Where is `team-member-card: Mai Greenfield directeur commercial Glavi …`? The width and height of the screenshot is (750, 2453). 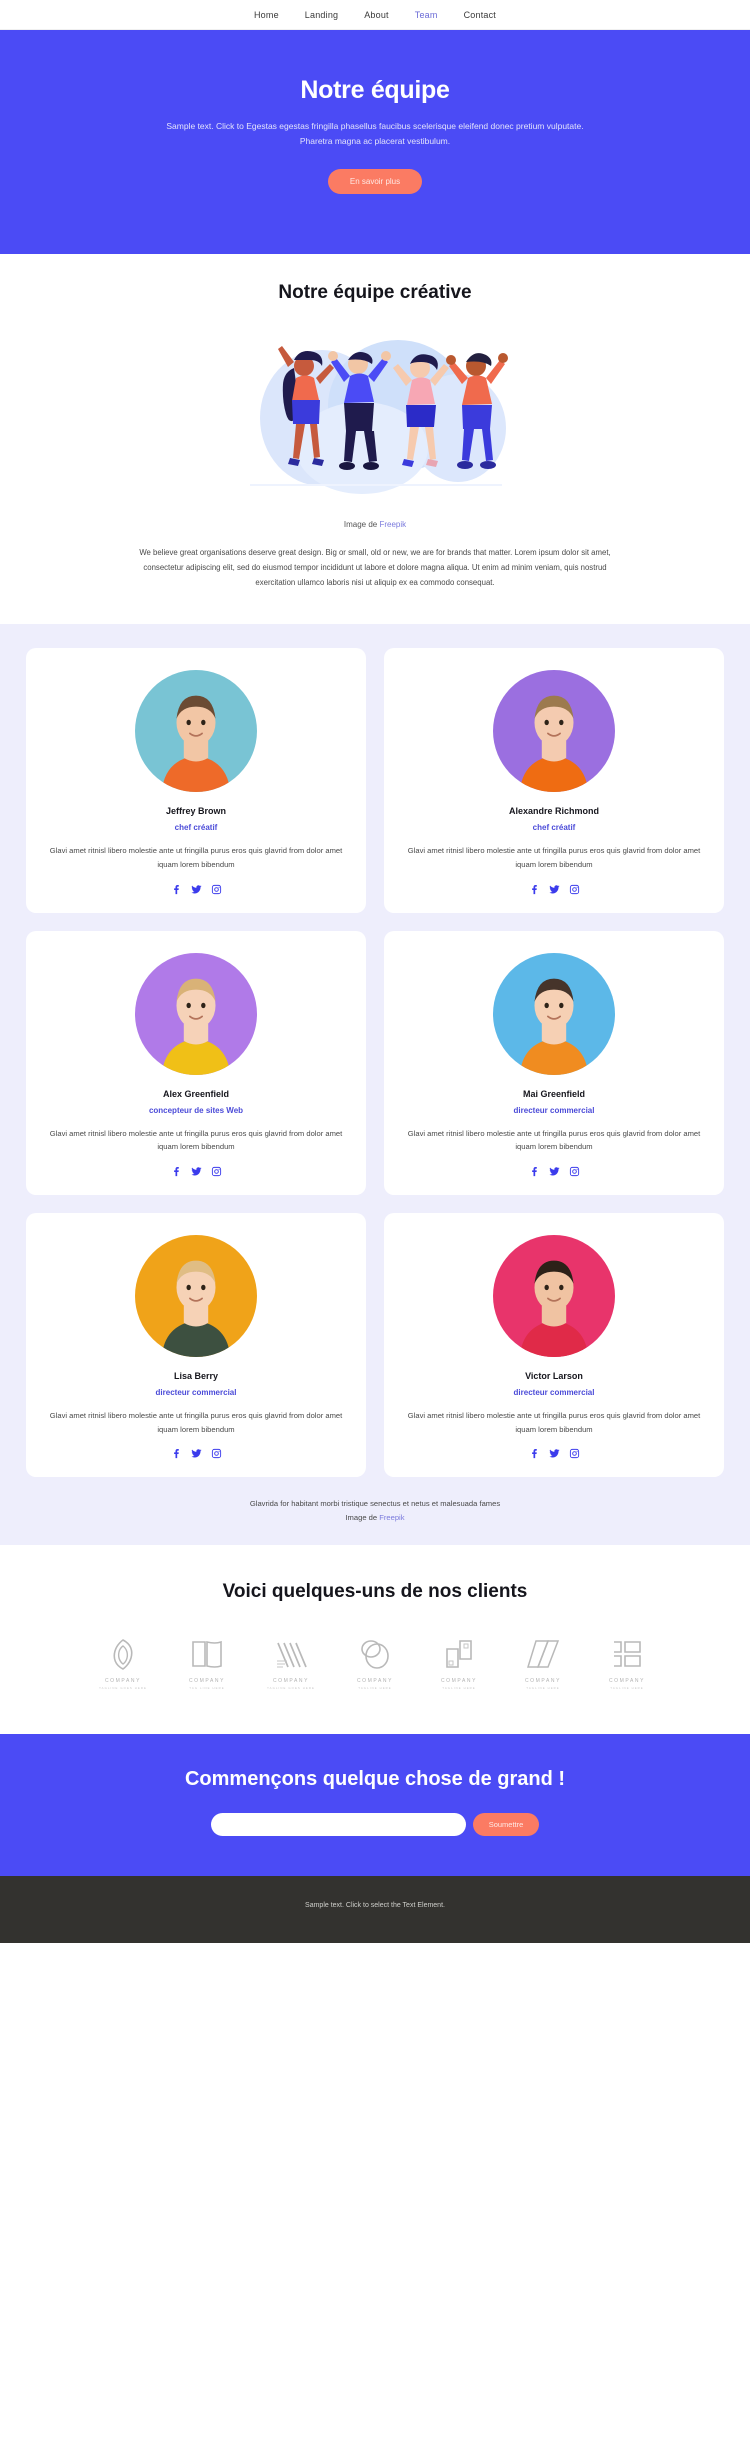
team-member-card: Mai Greenfield directeur commercial Glavi … is located at coordinates (554, 1062).